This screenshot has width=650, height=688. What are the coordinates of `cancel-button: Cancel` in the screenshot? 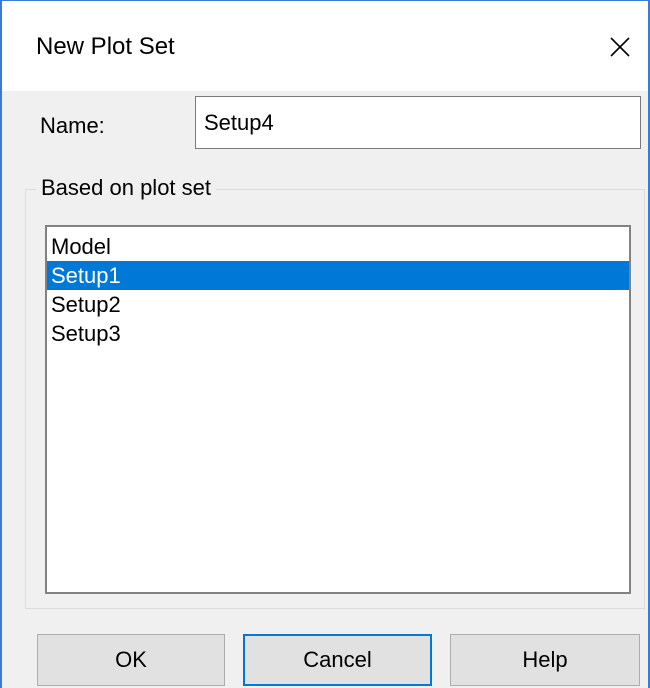 It's located at (337, 660).